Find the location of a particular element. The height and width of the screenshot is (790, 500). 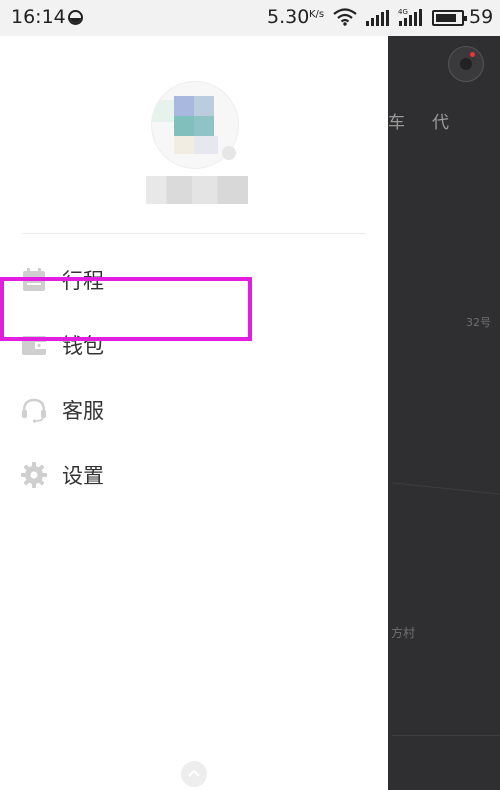

menu-item-customer-service: 客服 is located at coordinates (194, 410).